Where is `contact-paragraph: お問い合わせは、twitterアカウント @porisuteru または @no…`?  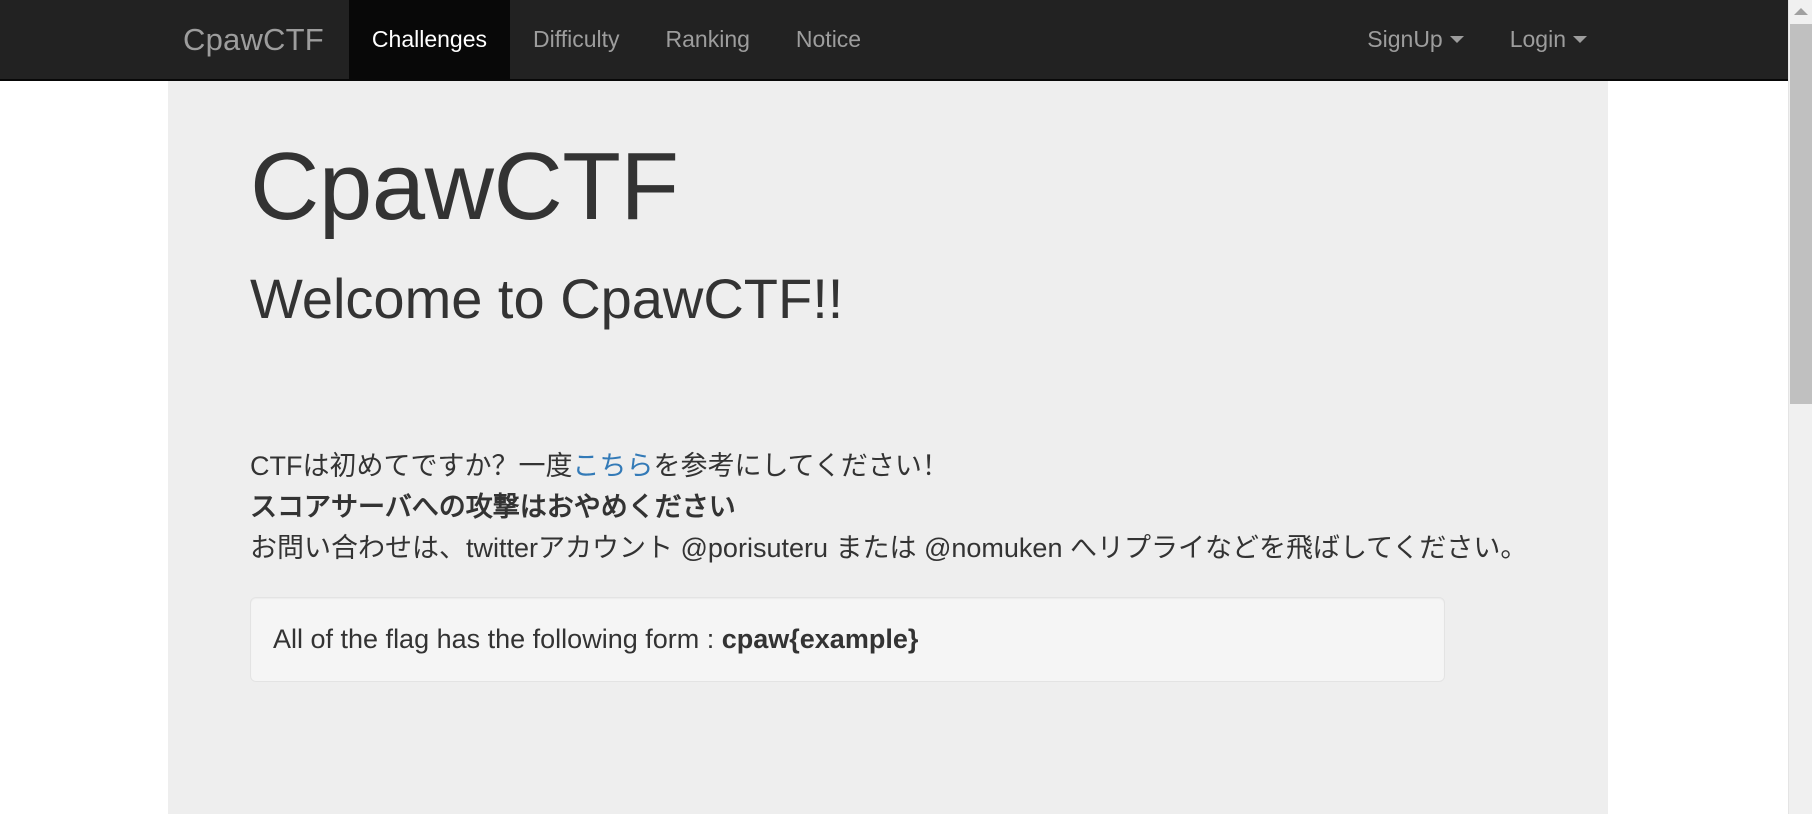 contact-paragraph: お問い合わせは、twitterアカウント @porisuteru または @no… is located at coordinates (889, 548).